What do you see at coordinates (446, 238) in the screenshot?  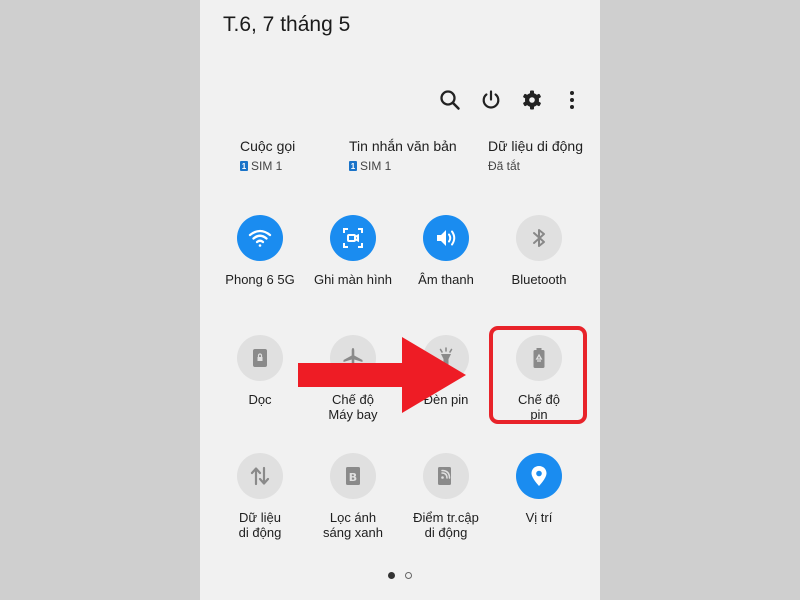 I see `volume-icon` at bounding box center [446, 238].